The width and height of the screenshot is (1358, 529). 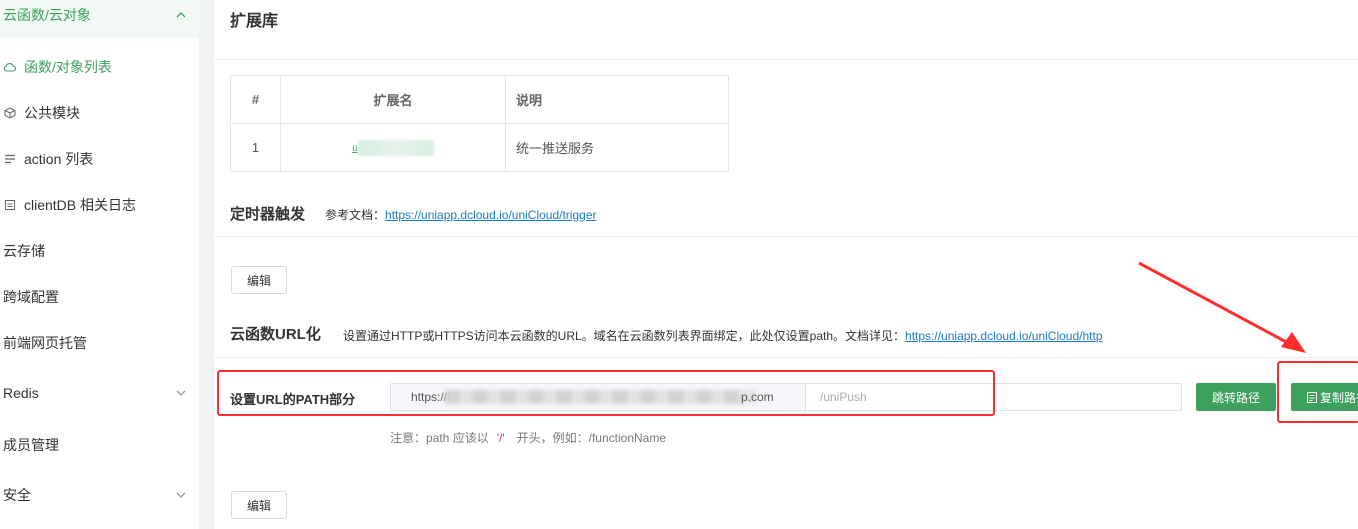 I want to click on arrow-head, so click(x=1293, y=342).